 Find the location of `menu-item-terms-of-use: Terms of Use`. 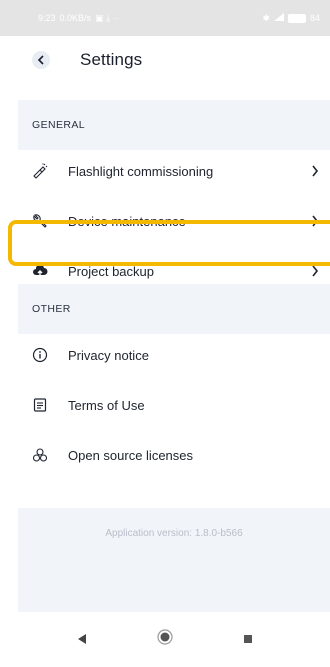

menu-item-terms-of-use: Terms of Use is located at coordinates (174, 405).